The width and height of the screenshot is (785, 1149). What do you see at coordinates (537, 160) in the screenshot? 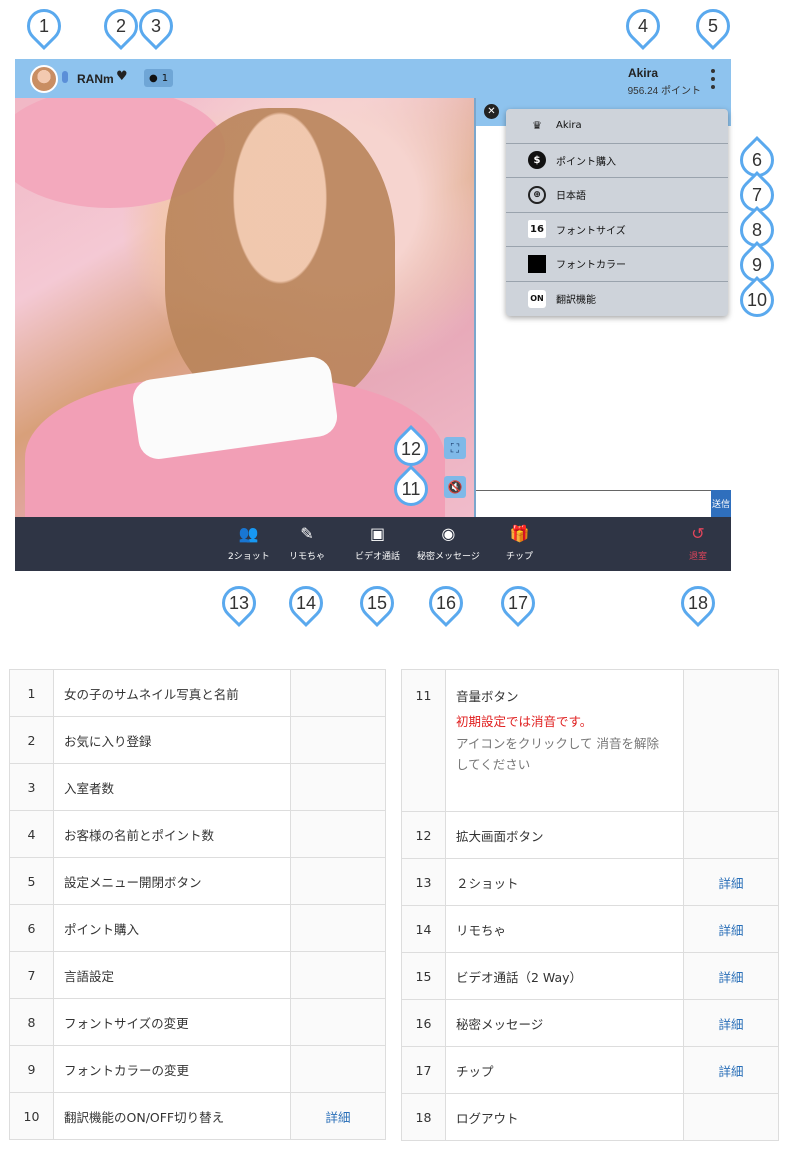
I see `dollar-icon: $` at bounding box center [537, 160].